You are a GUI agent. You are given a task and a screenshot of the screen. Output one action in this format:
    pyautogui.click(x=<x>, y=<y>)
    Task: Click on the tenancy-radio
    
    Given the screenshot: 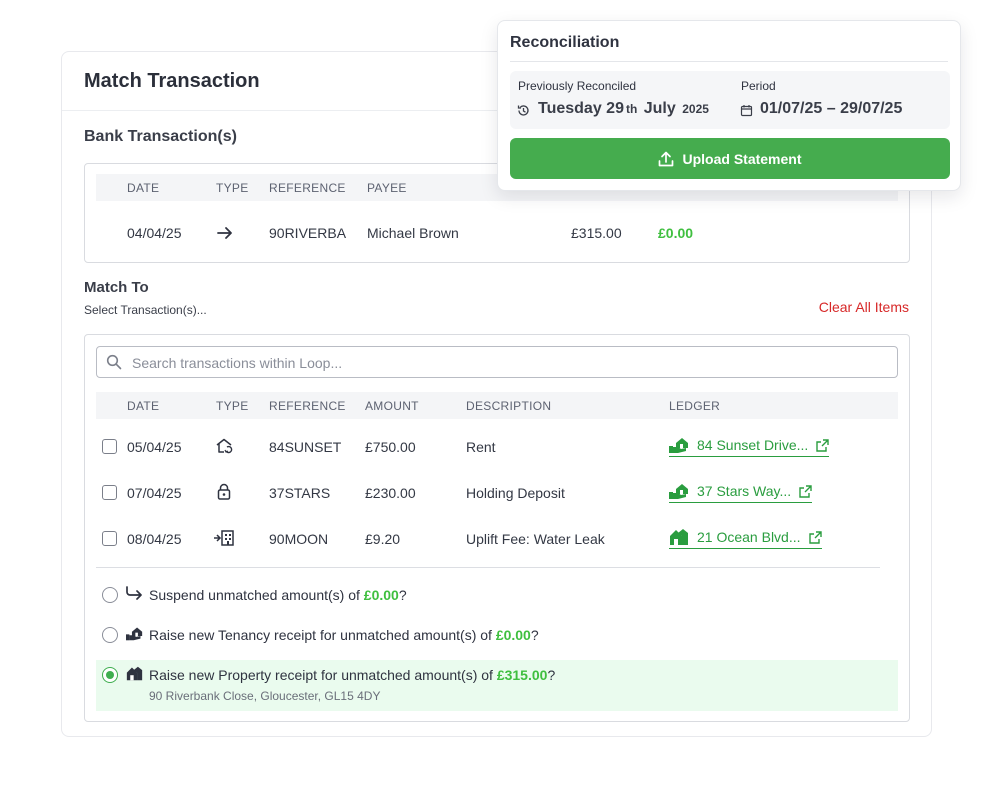 What is the action you would take?
    pyautogui.click(x=110, y=635)
    